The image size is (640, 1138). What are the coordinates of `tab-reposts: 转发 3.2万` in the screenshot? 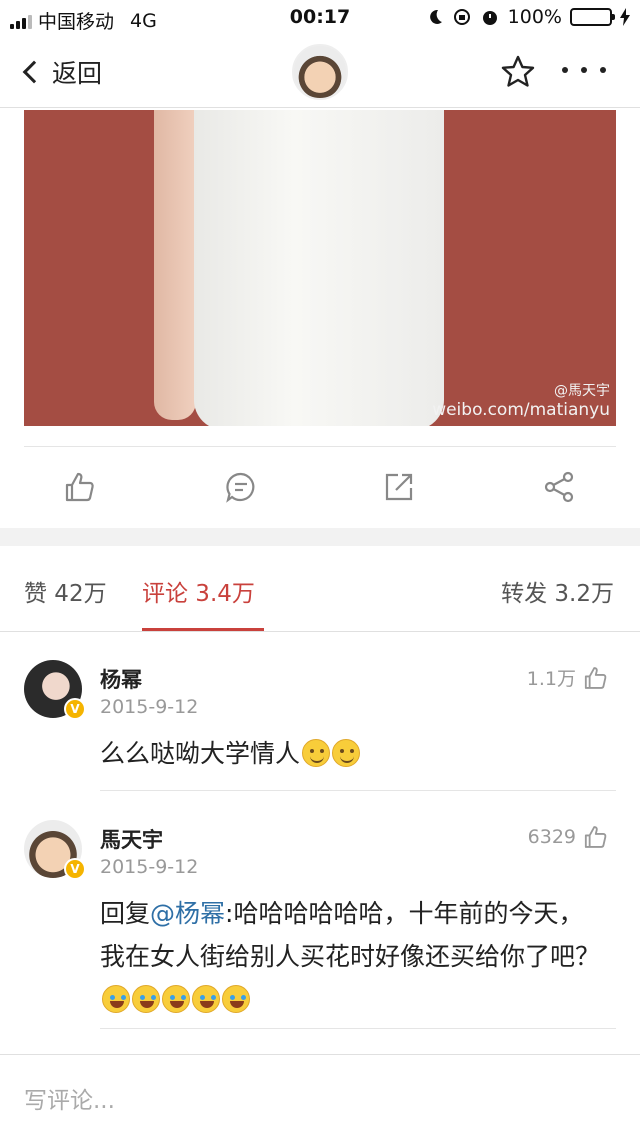 It's located at (557, 591).